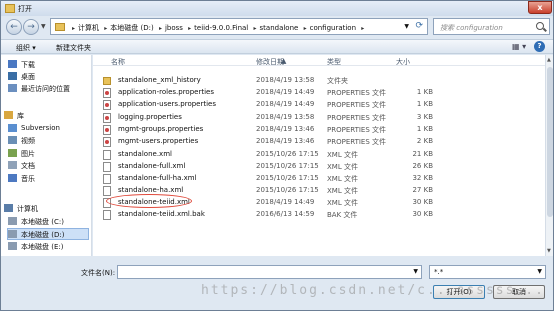  What do you see at coordinates (28, 77) in the screenshot?
I see `sidebar-item-label: 桌面` at bounding box center [28, 77].